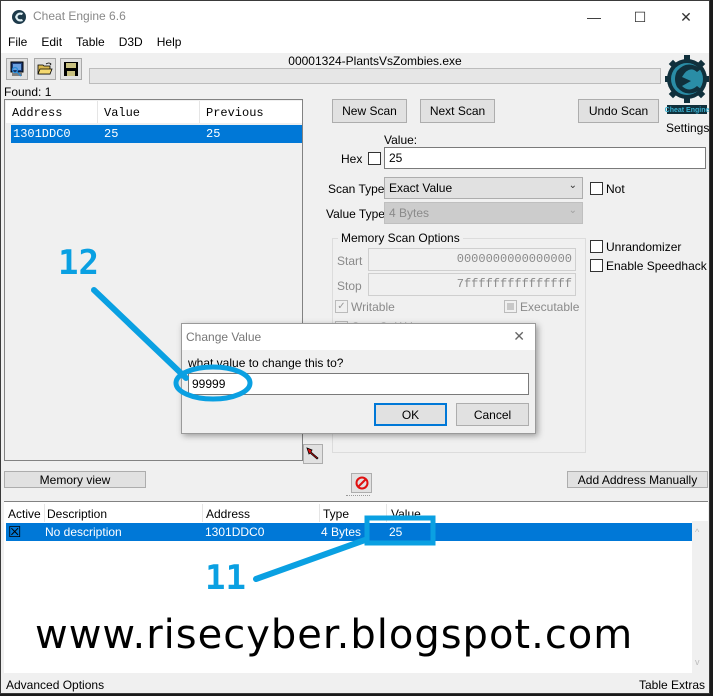  What do you see at coordinates (78, 263) in the screenshot?
I see `annotation-step-12: 12` at bounding box center [78, 263].